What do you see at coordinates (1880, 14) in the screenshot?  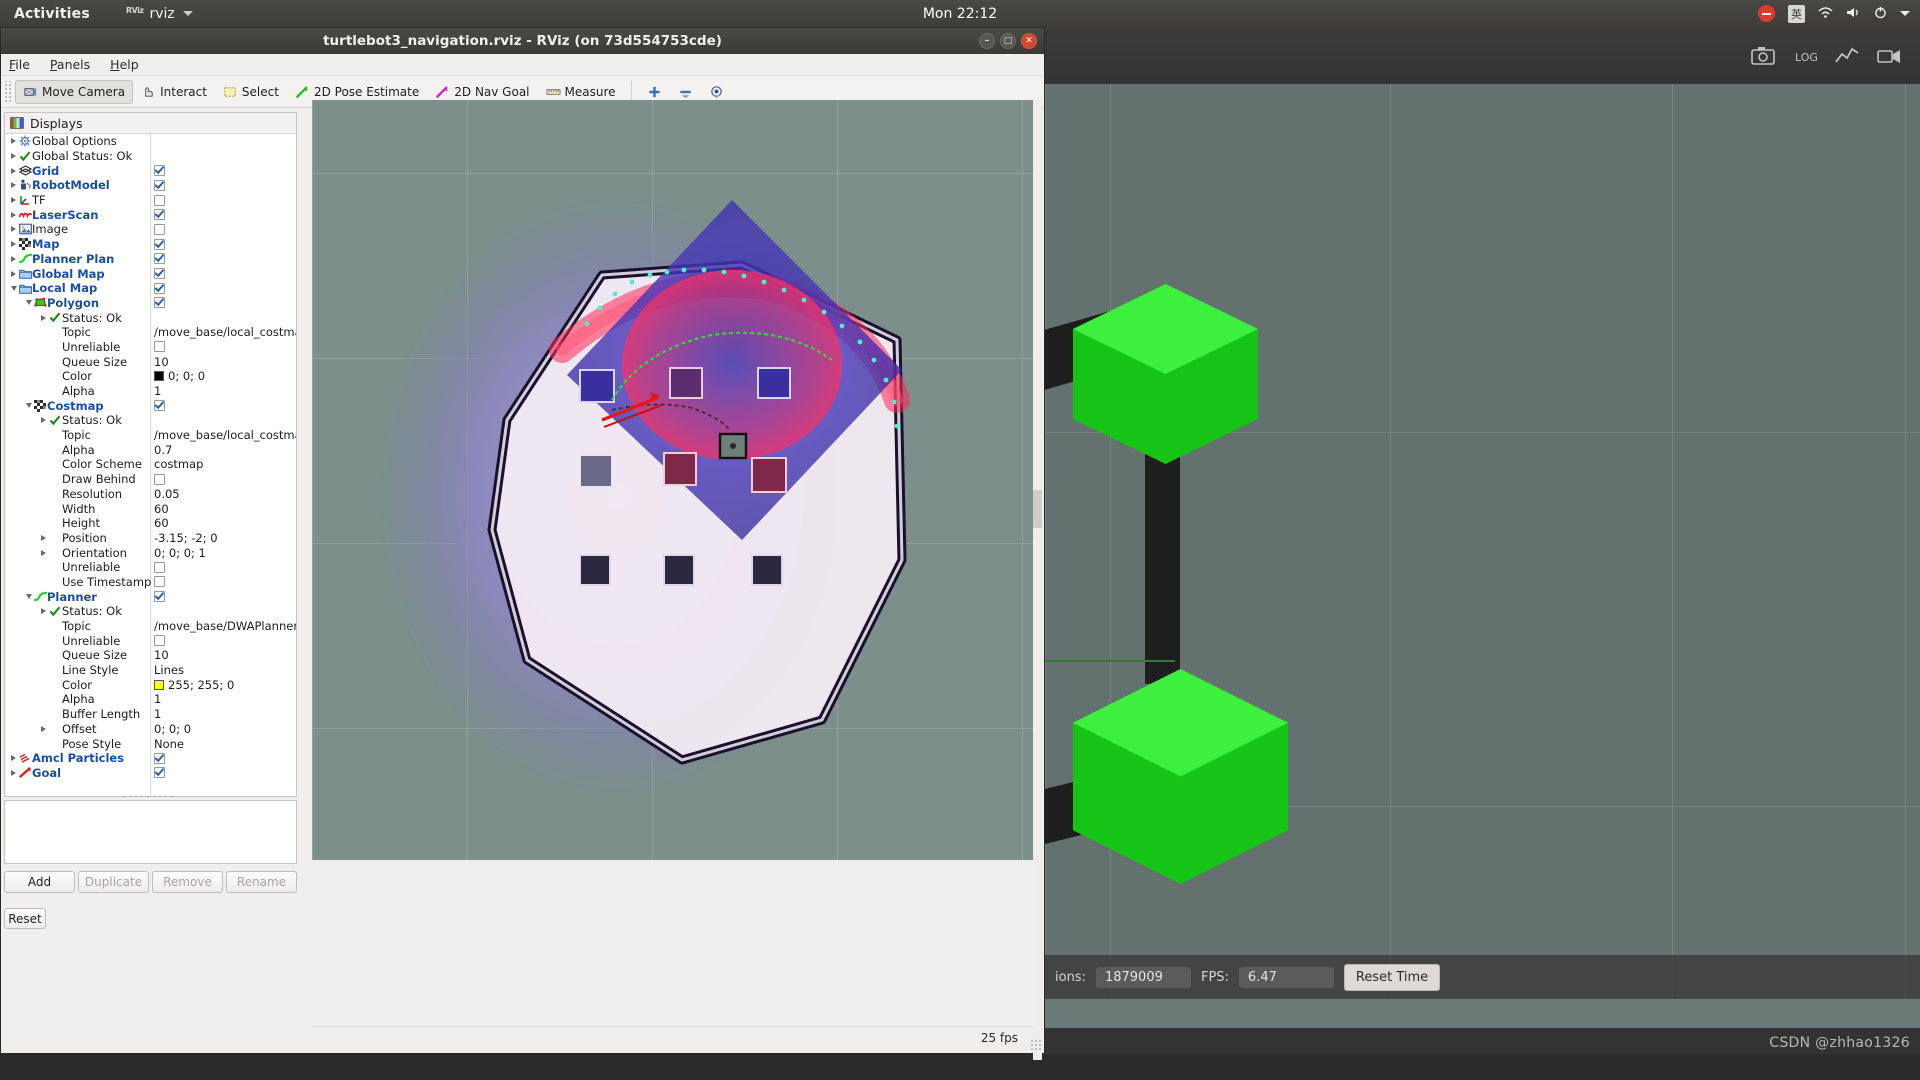 I see `power-icon` at bounding box center [1880, 14].